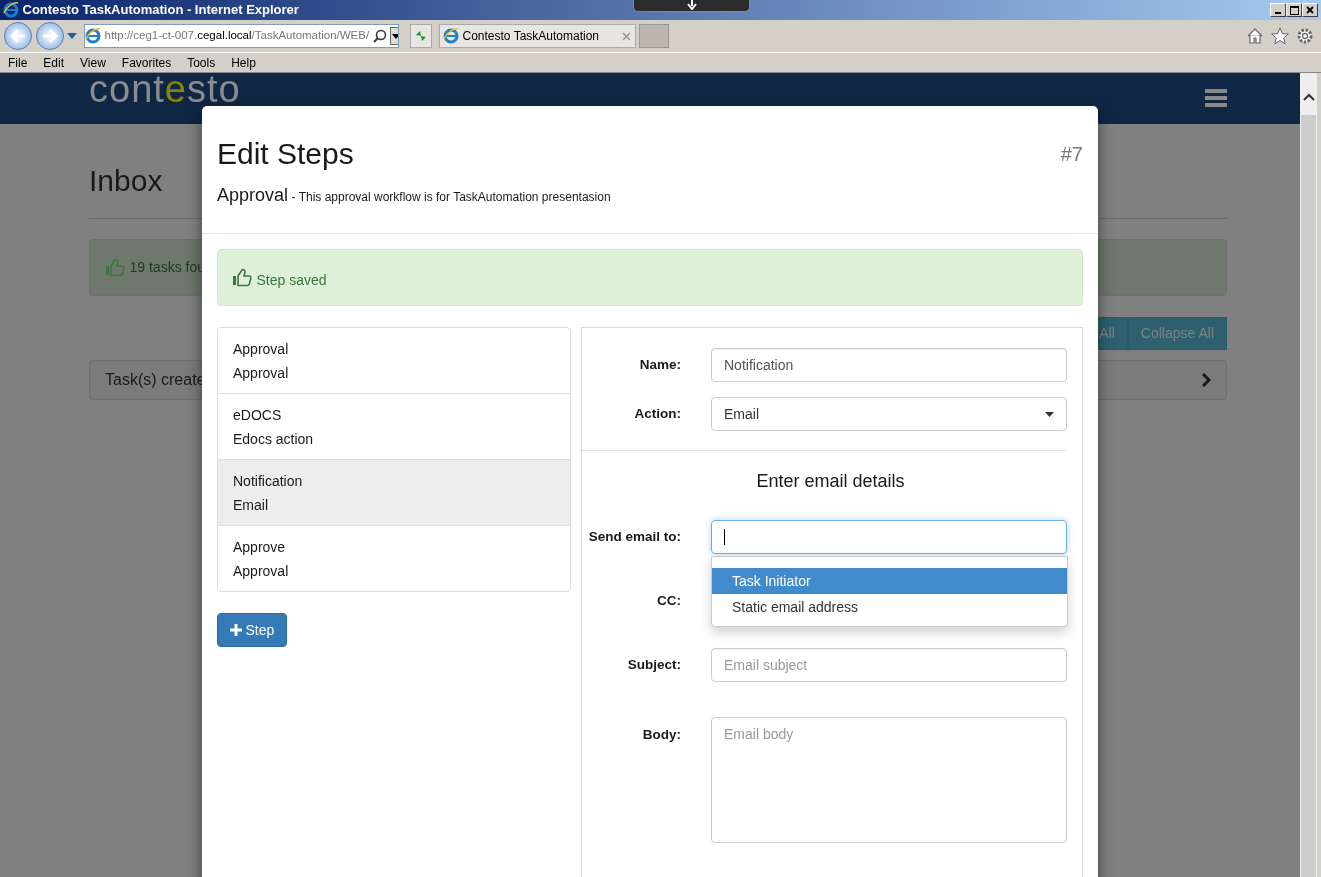 This screenshot has height=877, width=1321. What do you see at coordinates (258, 415) in the screenshot?
I see `step-name: eDOCS` at bounding box center [258, 415].